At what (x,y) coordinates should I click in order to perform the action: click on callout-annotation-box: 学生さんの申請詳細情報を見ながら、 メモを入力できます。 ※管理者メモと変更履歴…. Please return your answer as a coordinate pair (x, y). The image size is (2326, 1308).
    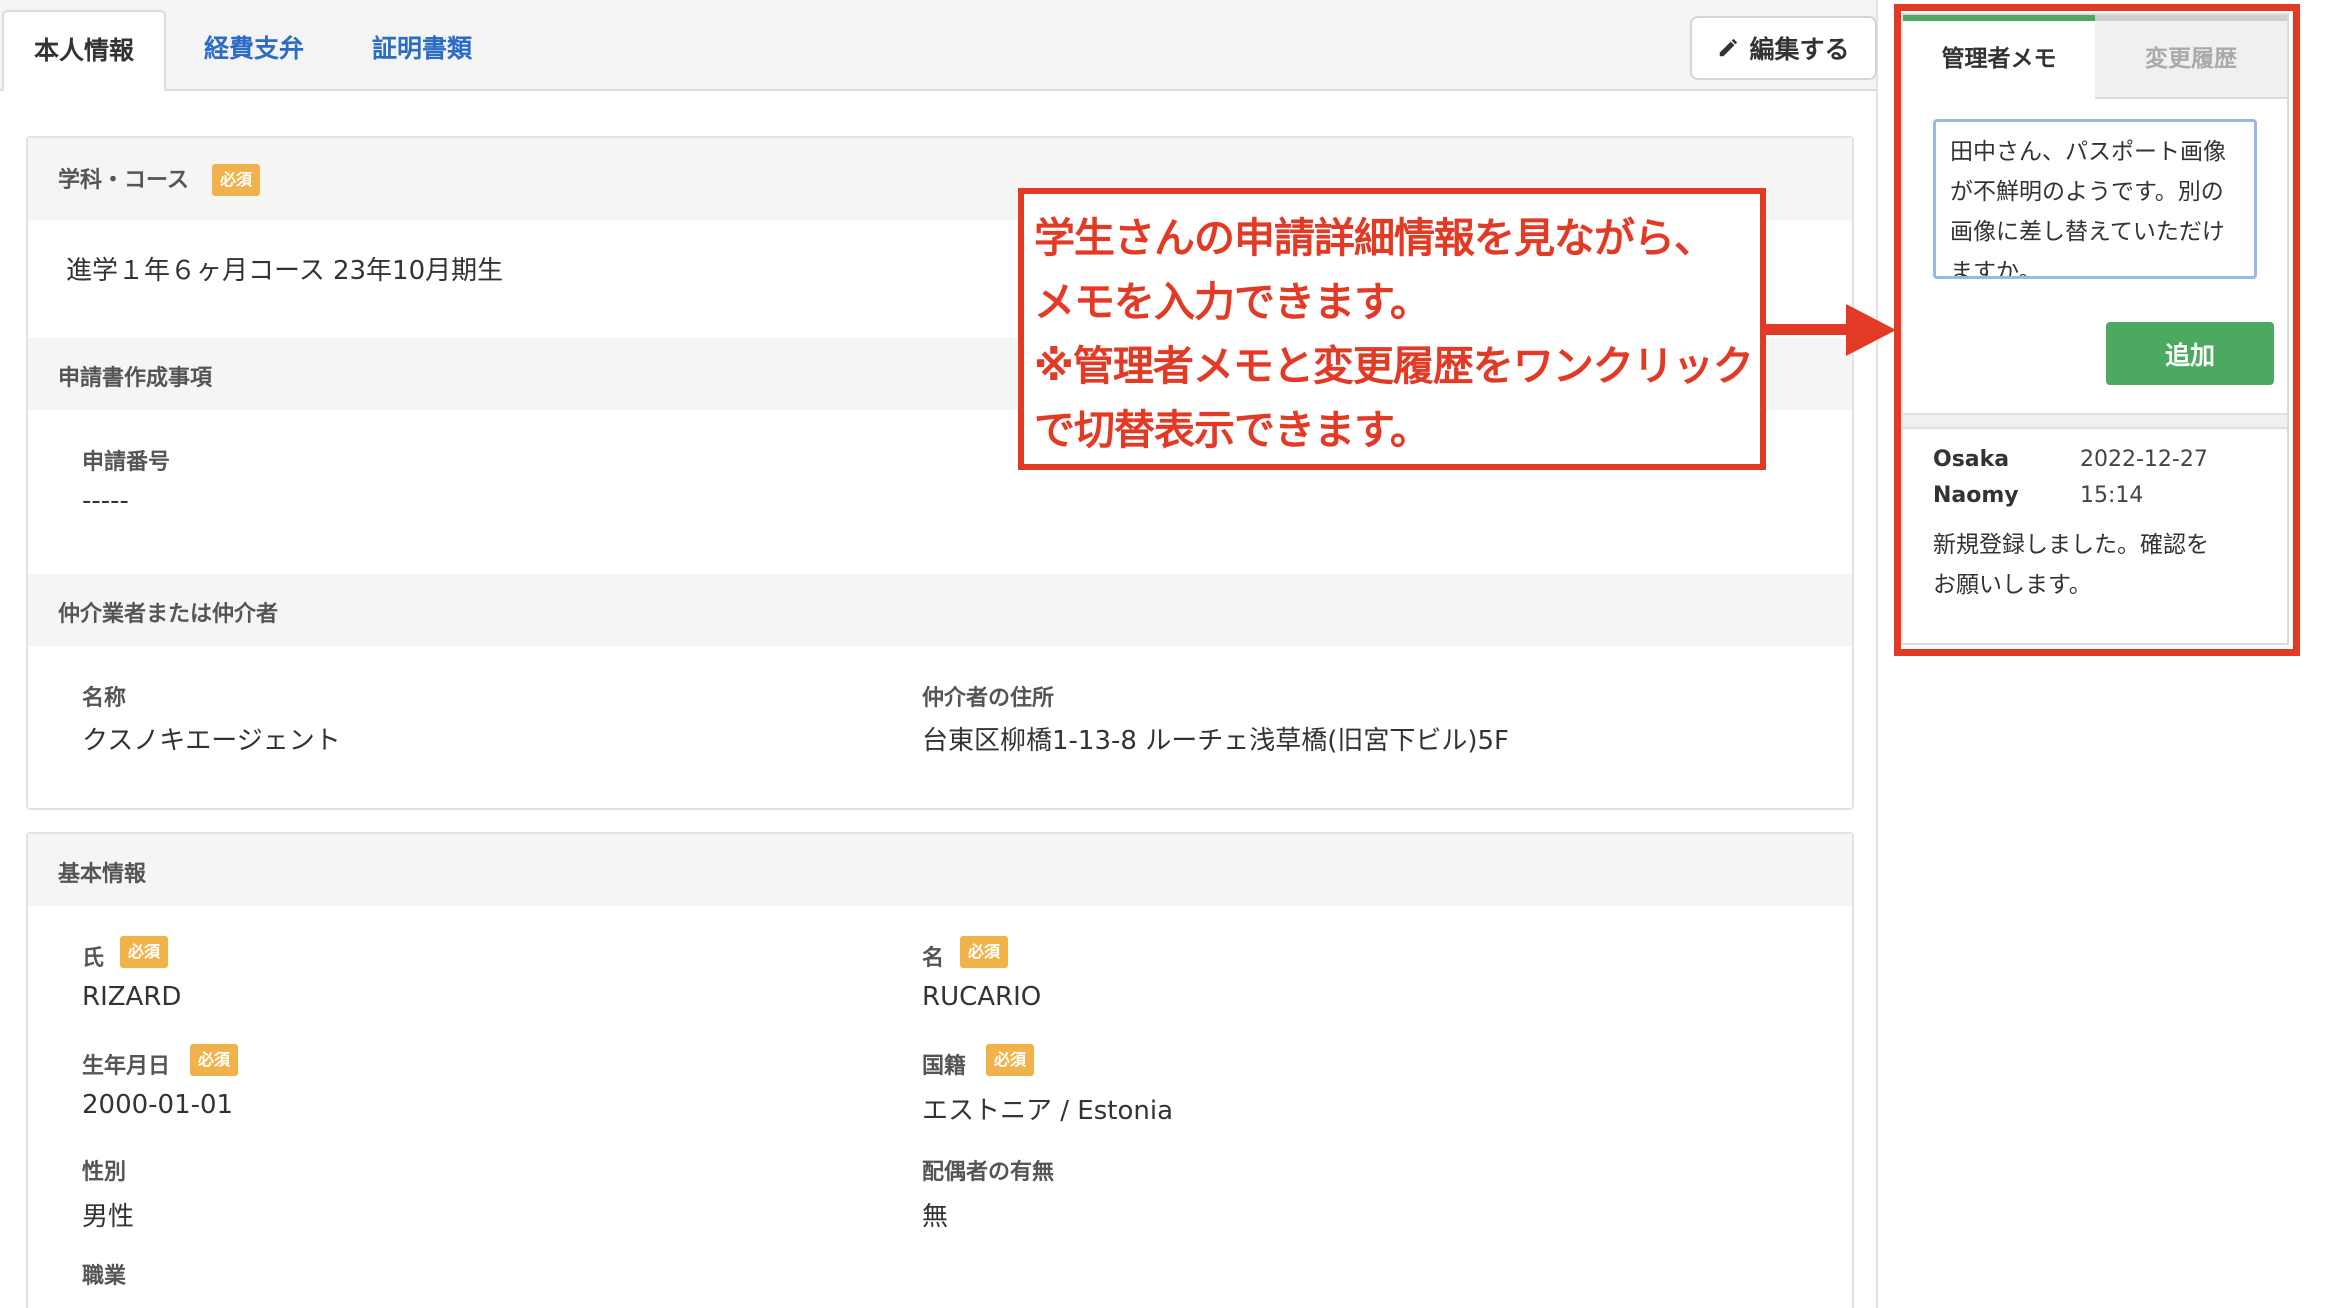
    Looking at the image, I should click on (1392, 329).